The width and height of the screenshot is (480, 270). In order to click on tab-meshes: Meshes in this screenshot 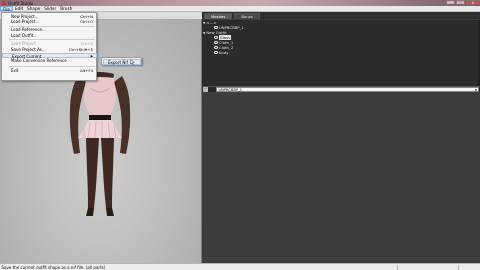, I will do `click(218, 16)`.